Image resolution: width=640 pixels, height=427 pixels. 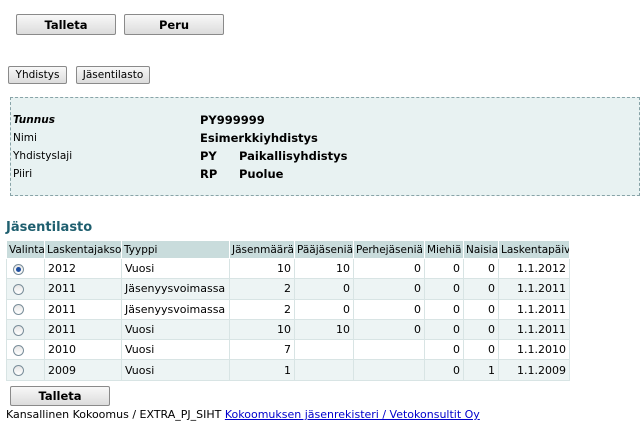 What do you see at coordinates (83, 370) in the screenshot?
I see `period-cell: 2009` at bounding box center [83, 370].